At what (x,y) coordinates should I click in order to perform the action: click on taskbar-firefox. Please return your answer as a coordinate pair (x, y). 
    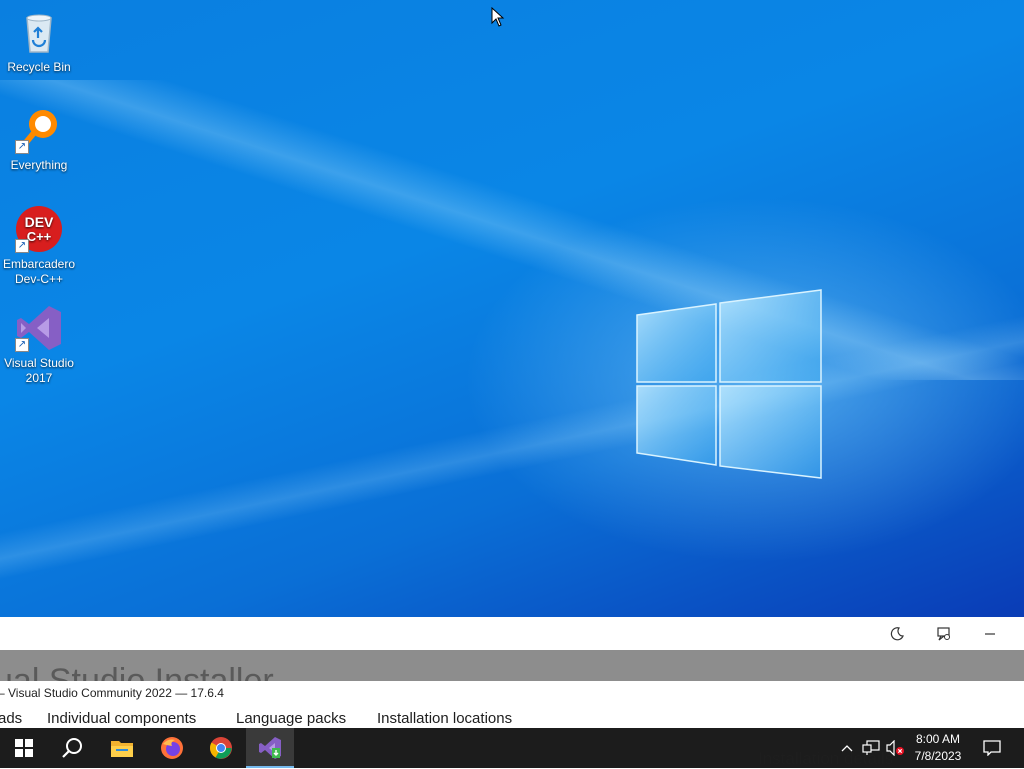
    Looking at the image, I should click on (172, 748).